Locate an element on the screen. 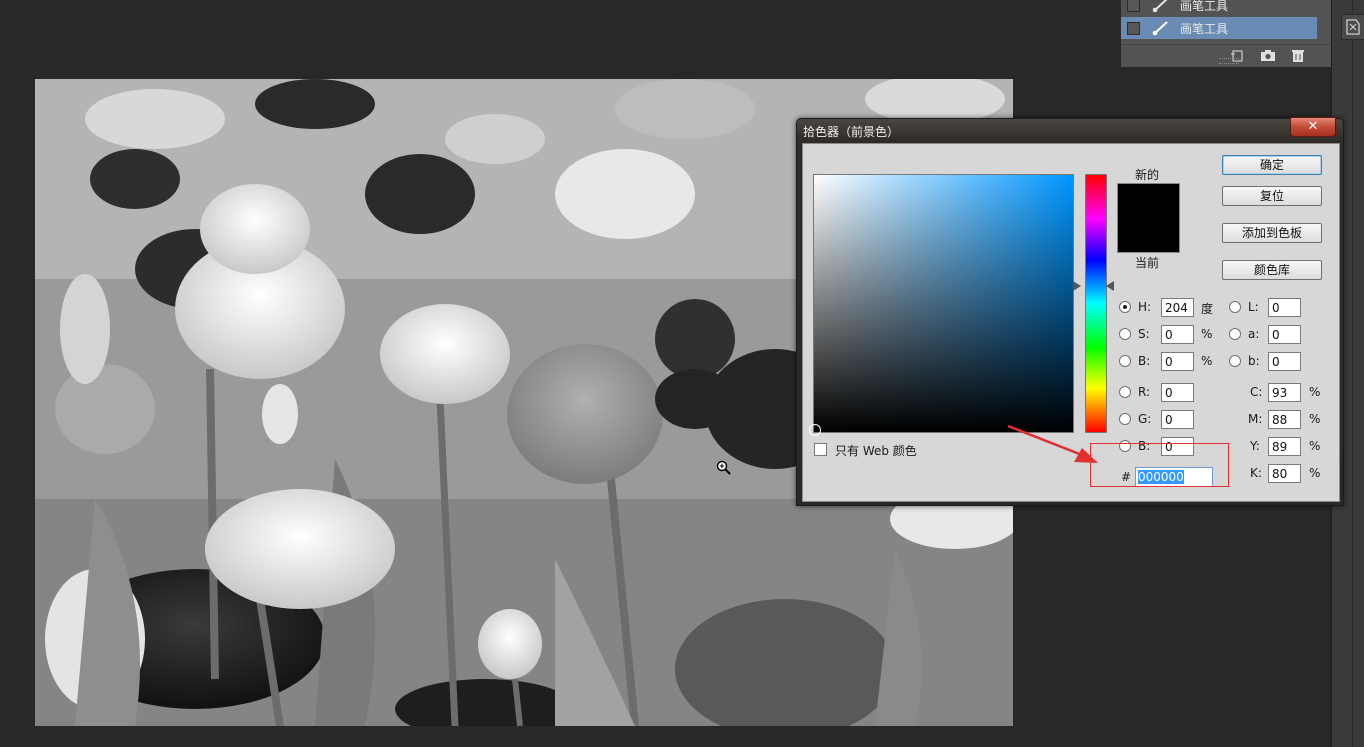  camera-icon is located at coordinates (1268, 55).